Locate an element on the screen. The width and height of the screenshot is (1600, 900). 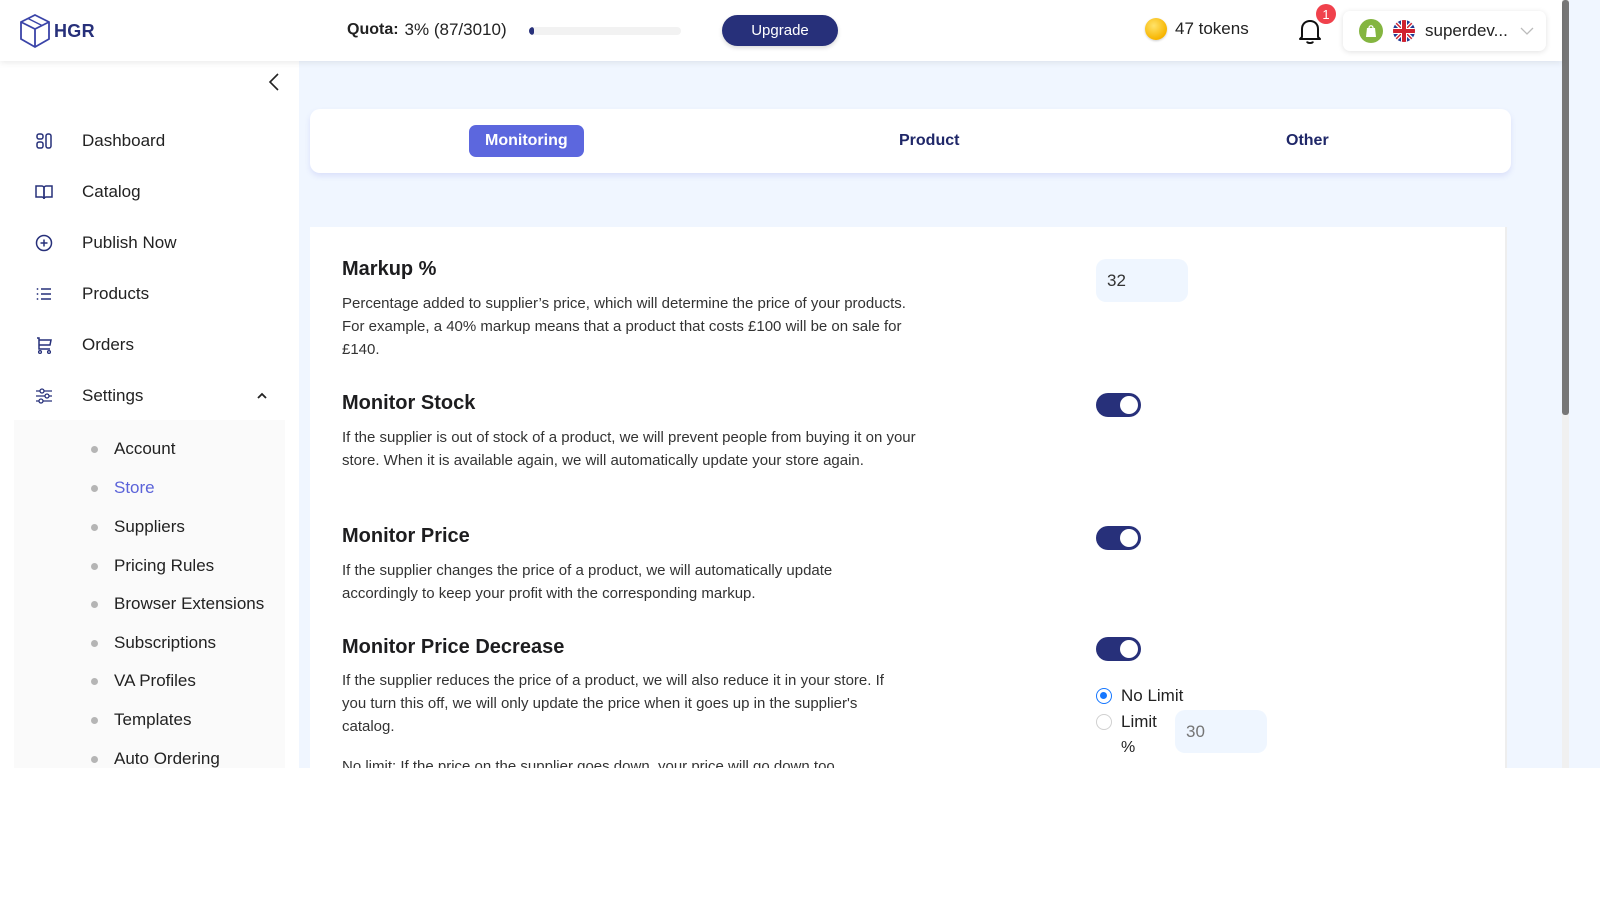
submenu-item-suppliers: Suppliers is located at coordinates (149, 527).